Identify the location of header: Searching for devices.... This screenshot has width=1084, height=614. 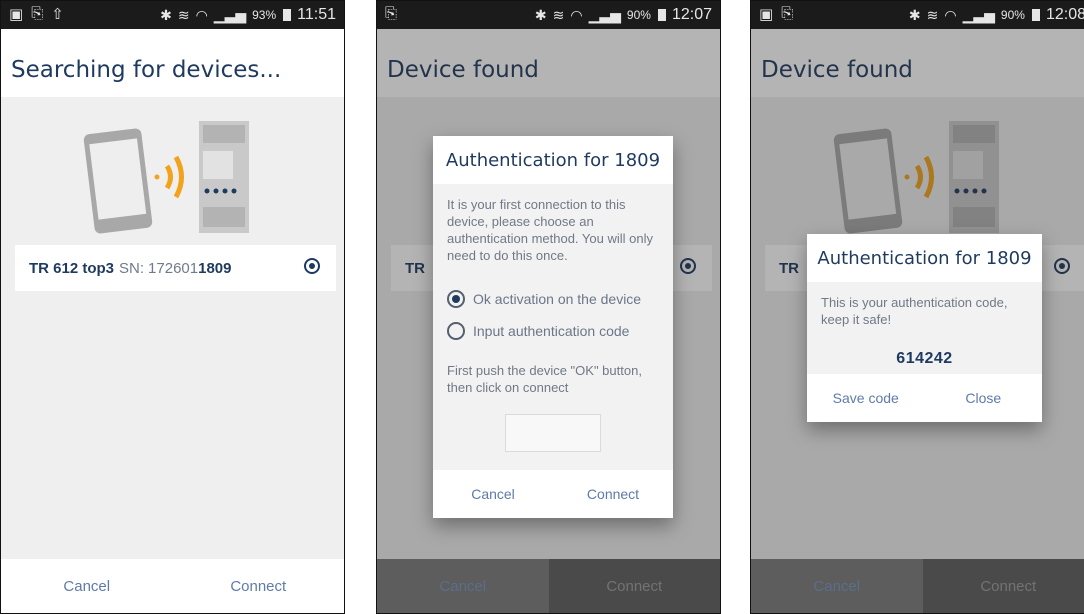
(172, 63).